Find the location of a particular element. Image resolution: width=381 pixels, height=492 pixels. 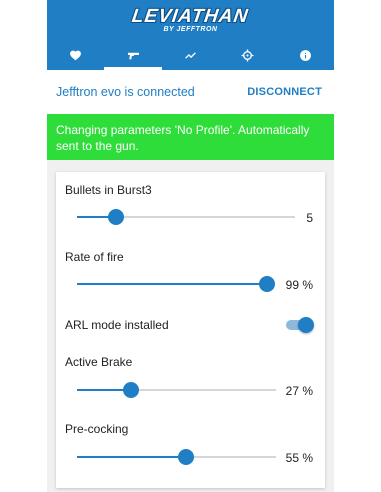

connection-status: Jefftron evo is connected is located at coordinates (125, 92).